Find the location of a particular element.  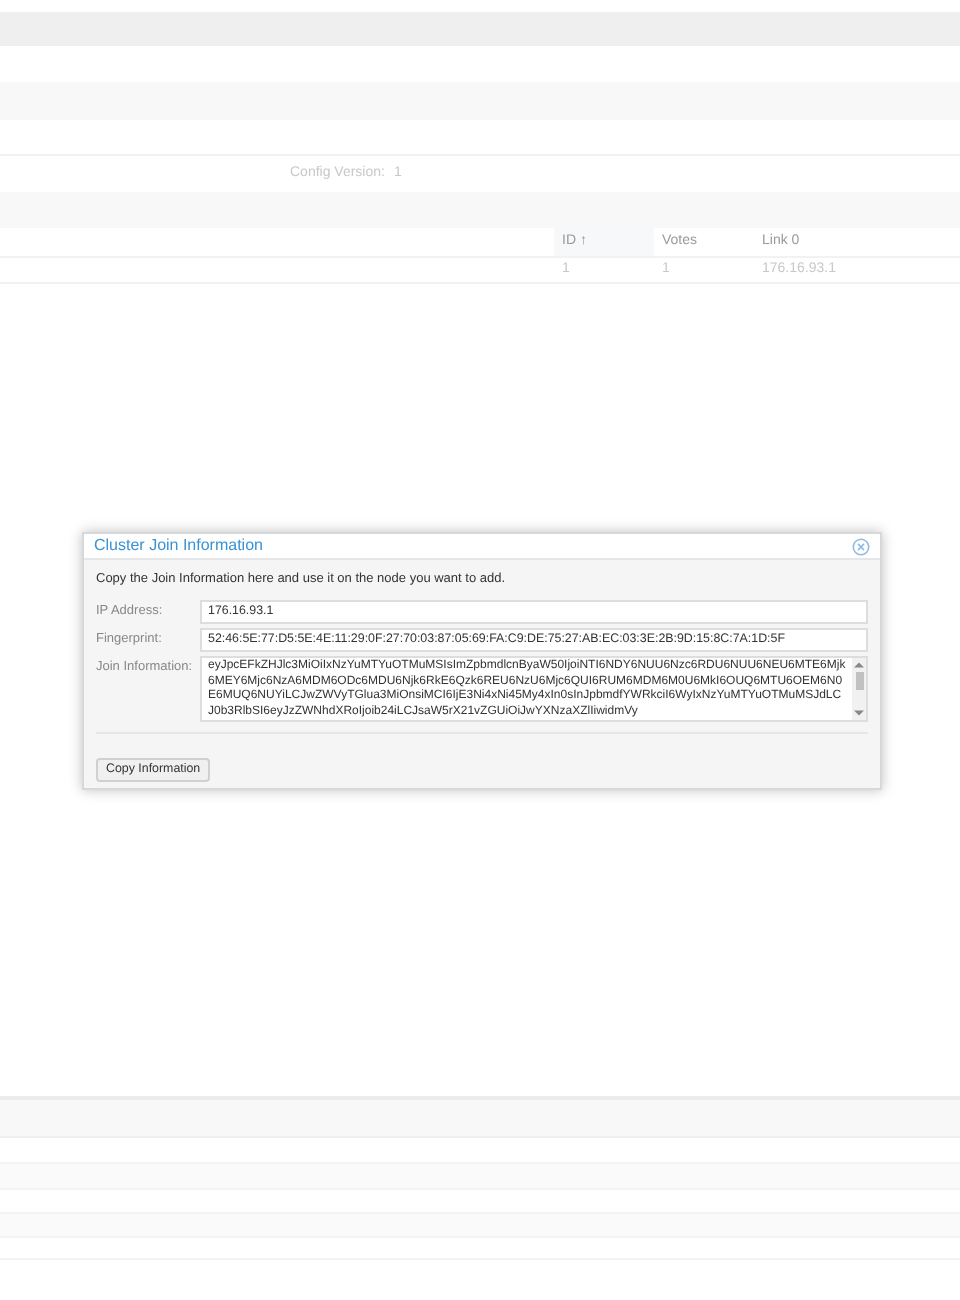

dialog-title: Cluster Join Information is located at coordinates (178, 546).